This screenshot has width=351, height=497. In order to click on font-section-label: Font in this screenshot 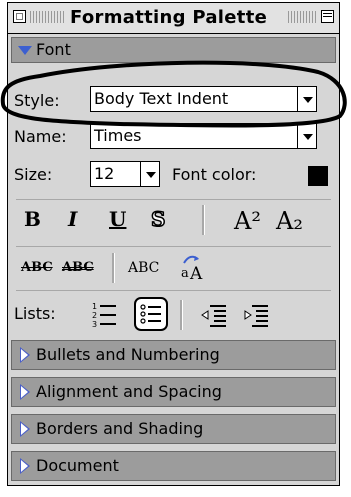, I will do `click(53, 49)`.